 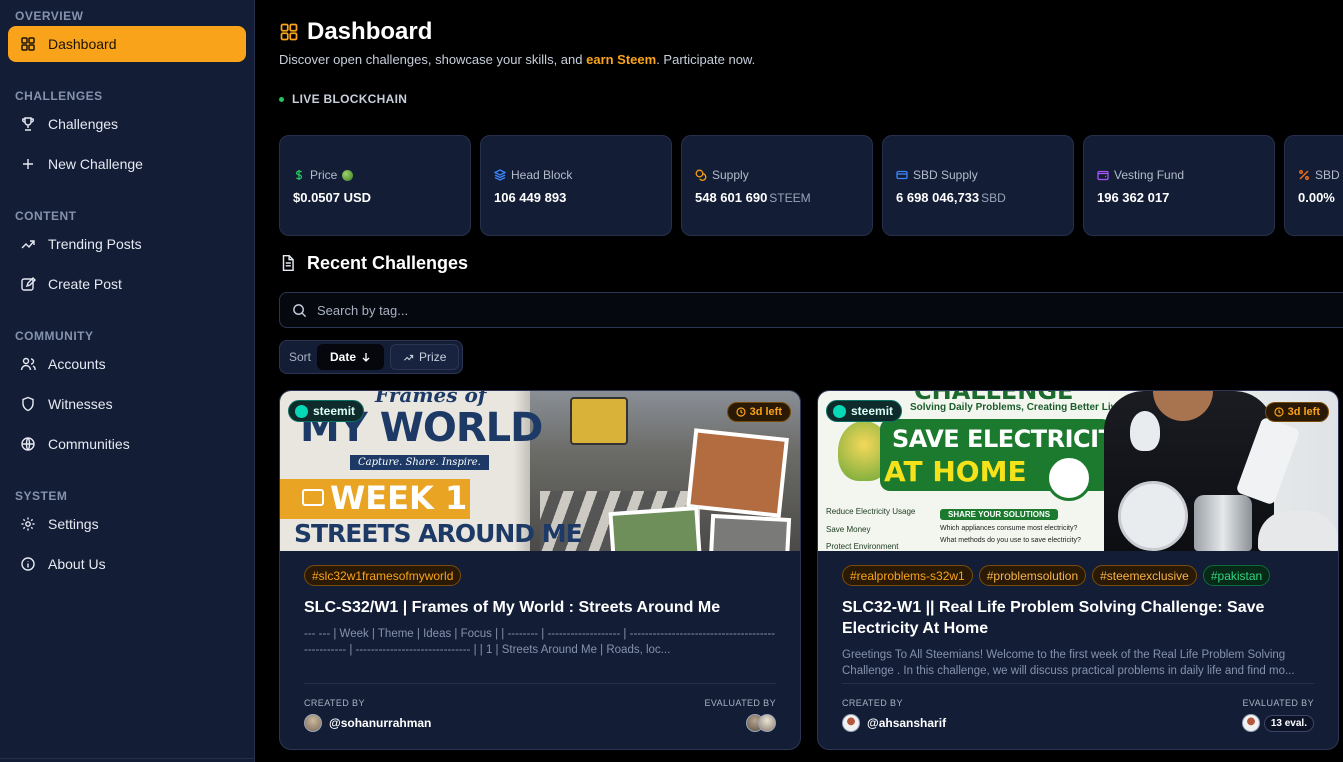 What do you see at coordinates (28, 284) in the screenshot?
I see `edit-icon` at bounding box center [28, 284].